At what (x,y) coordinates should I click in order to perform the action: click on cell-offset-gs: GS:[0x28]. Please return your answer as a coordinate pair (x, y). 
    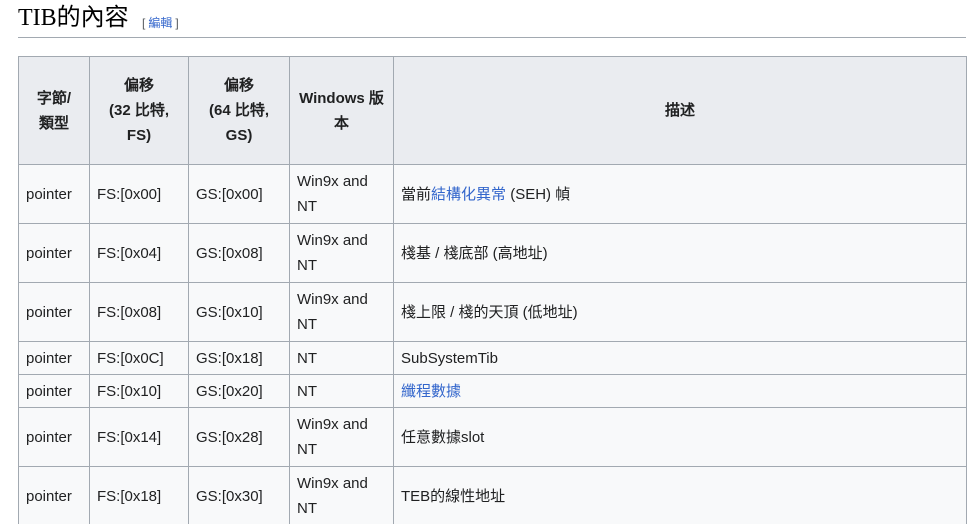
    Looking at the image, I should click on (239, 437).